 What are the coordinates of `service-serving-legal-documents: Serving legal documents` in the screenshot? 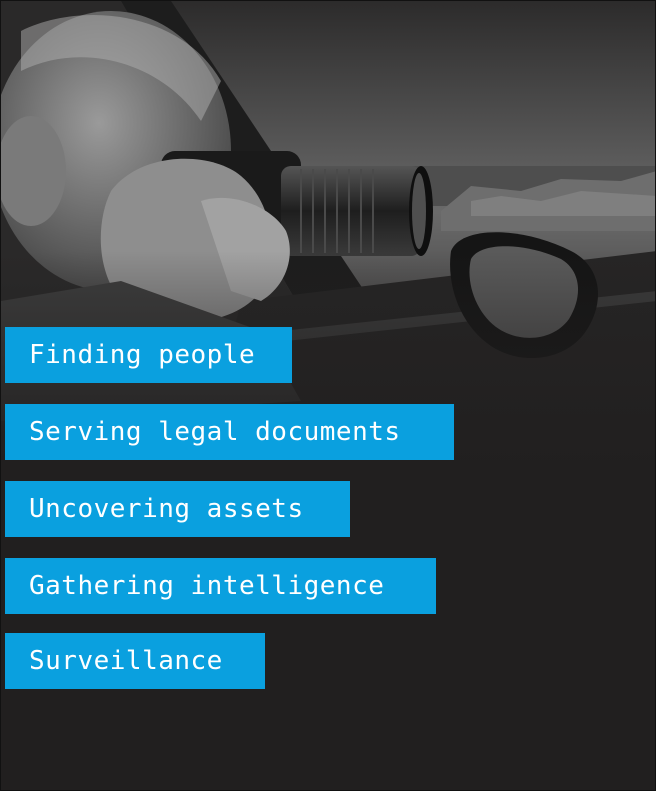 It's located at (229, 432).